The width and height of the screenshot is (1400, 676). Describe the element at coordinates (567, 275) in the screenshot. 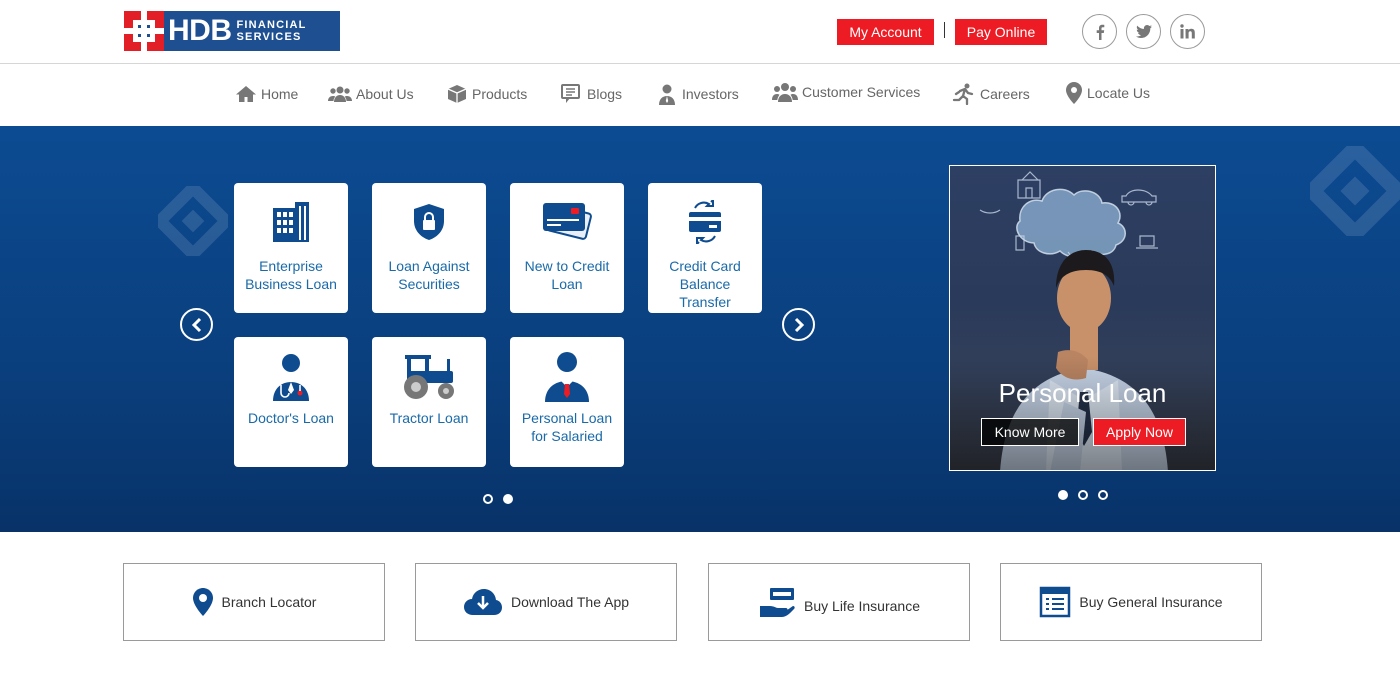

I see `tile-label: New to Credit Loan` at that location.